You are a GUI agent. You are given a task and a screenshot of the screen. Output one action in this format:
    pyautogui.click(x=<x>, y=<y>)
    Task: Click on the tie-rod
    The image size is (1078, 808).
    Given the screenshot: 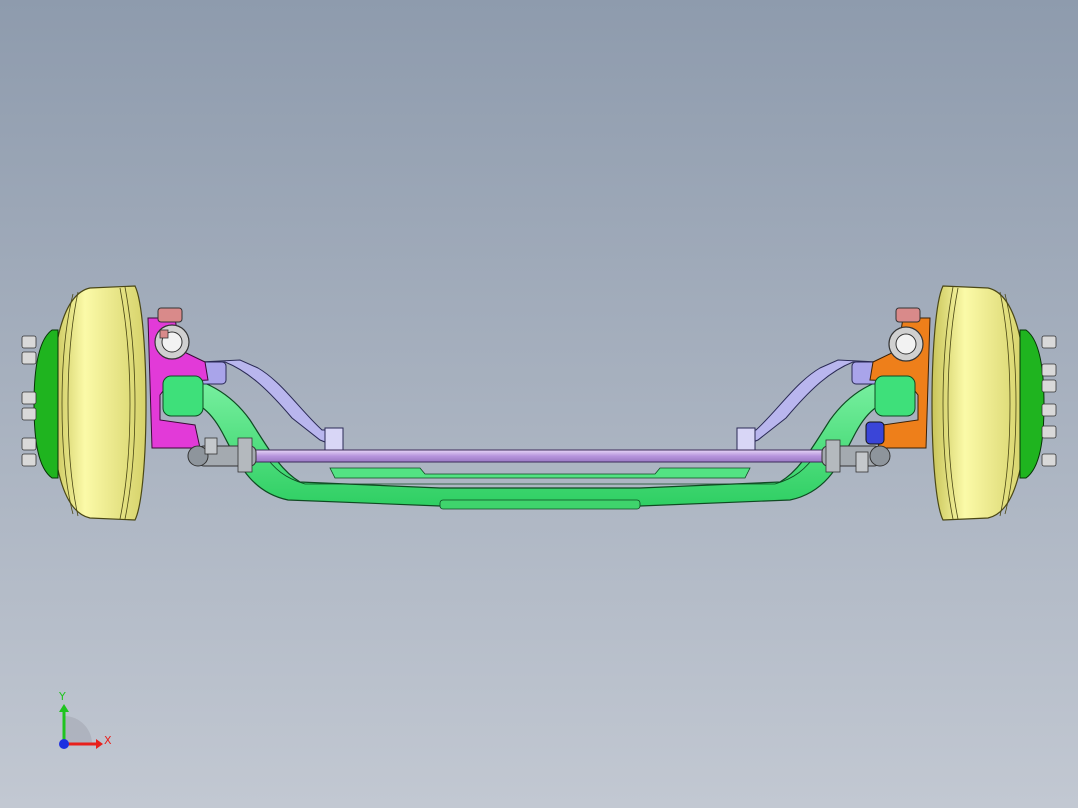 What is the action you would take?
    pyautogui.click(x=545, y=456)
    